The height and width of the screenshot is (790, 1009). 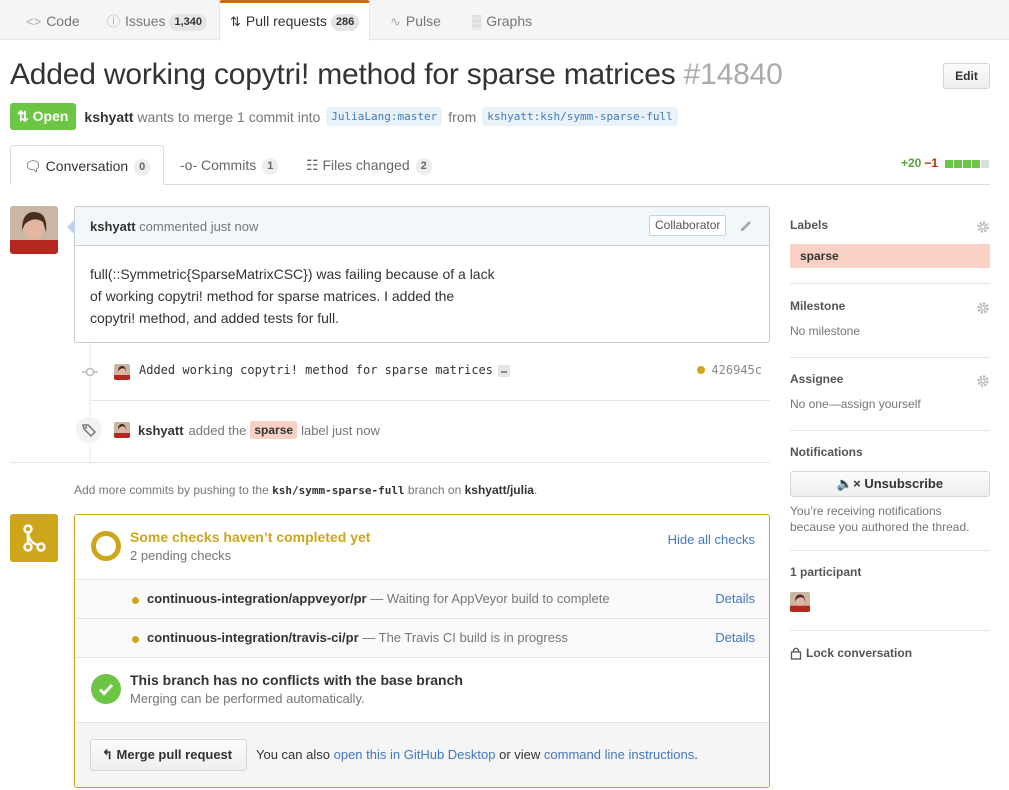 I want to click on issue-icon: ⓘ, so click(x=114, y=21).